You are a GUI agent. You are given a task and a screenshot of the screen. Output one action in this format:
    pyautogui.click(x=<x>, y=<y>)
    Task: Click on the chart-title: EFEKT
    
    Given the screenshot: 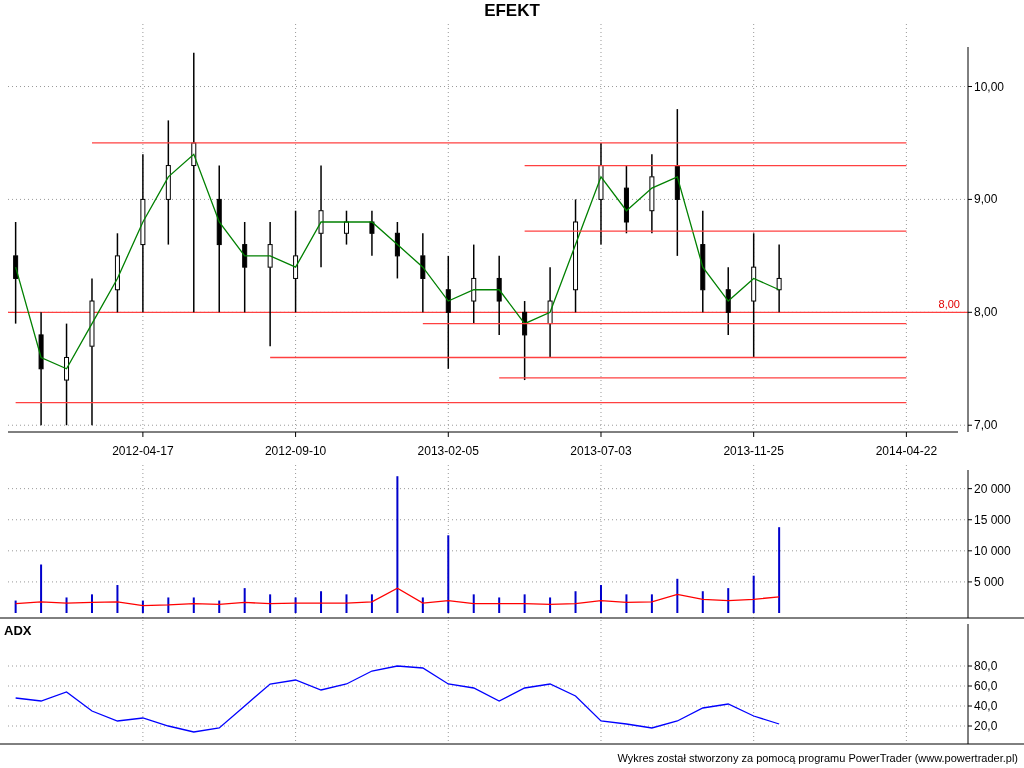 What is the action you would take?
    pyautogui.click(x=512, y=11)
    